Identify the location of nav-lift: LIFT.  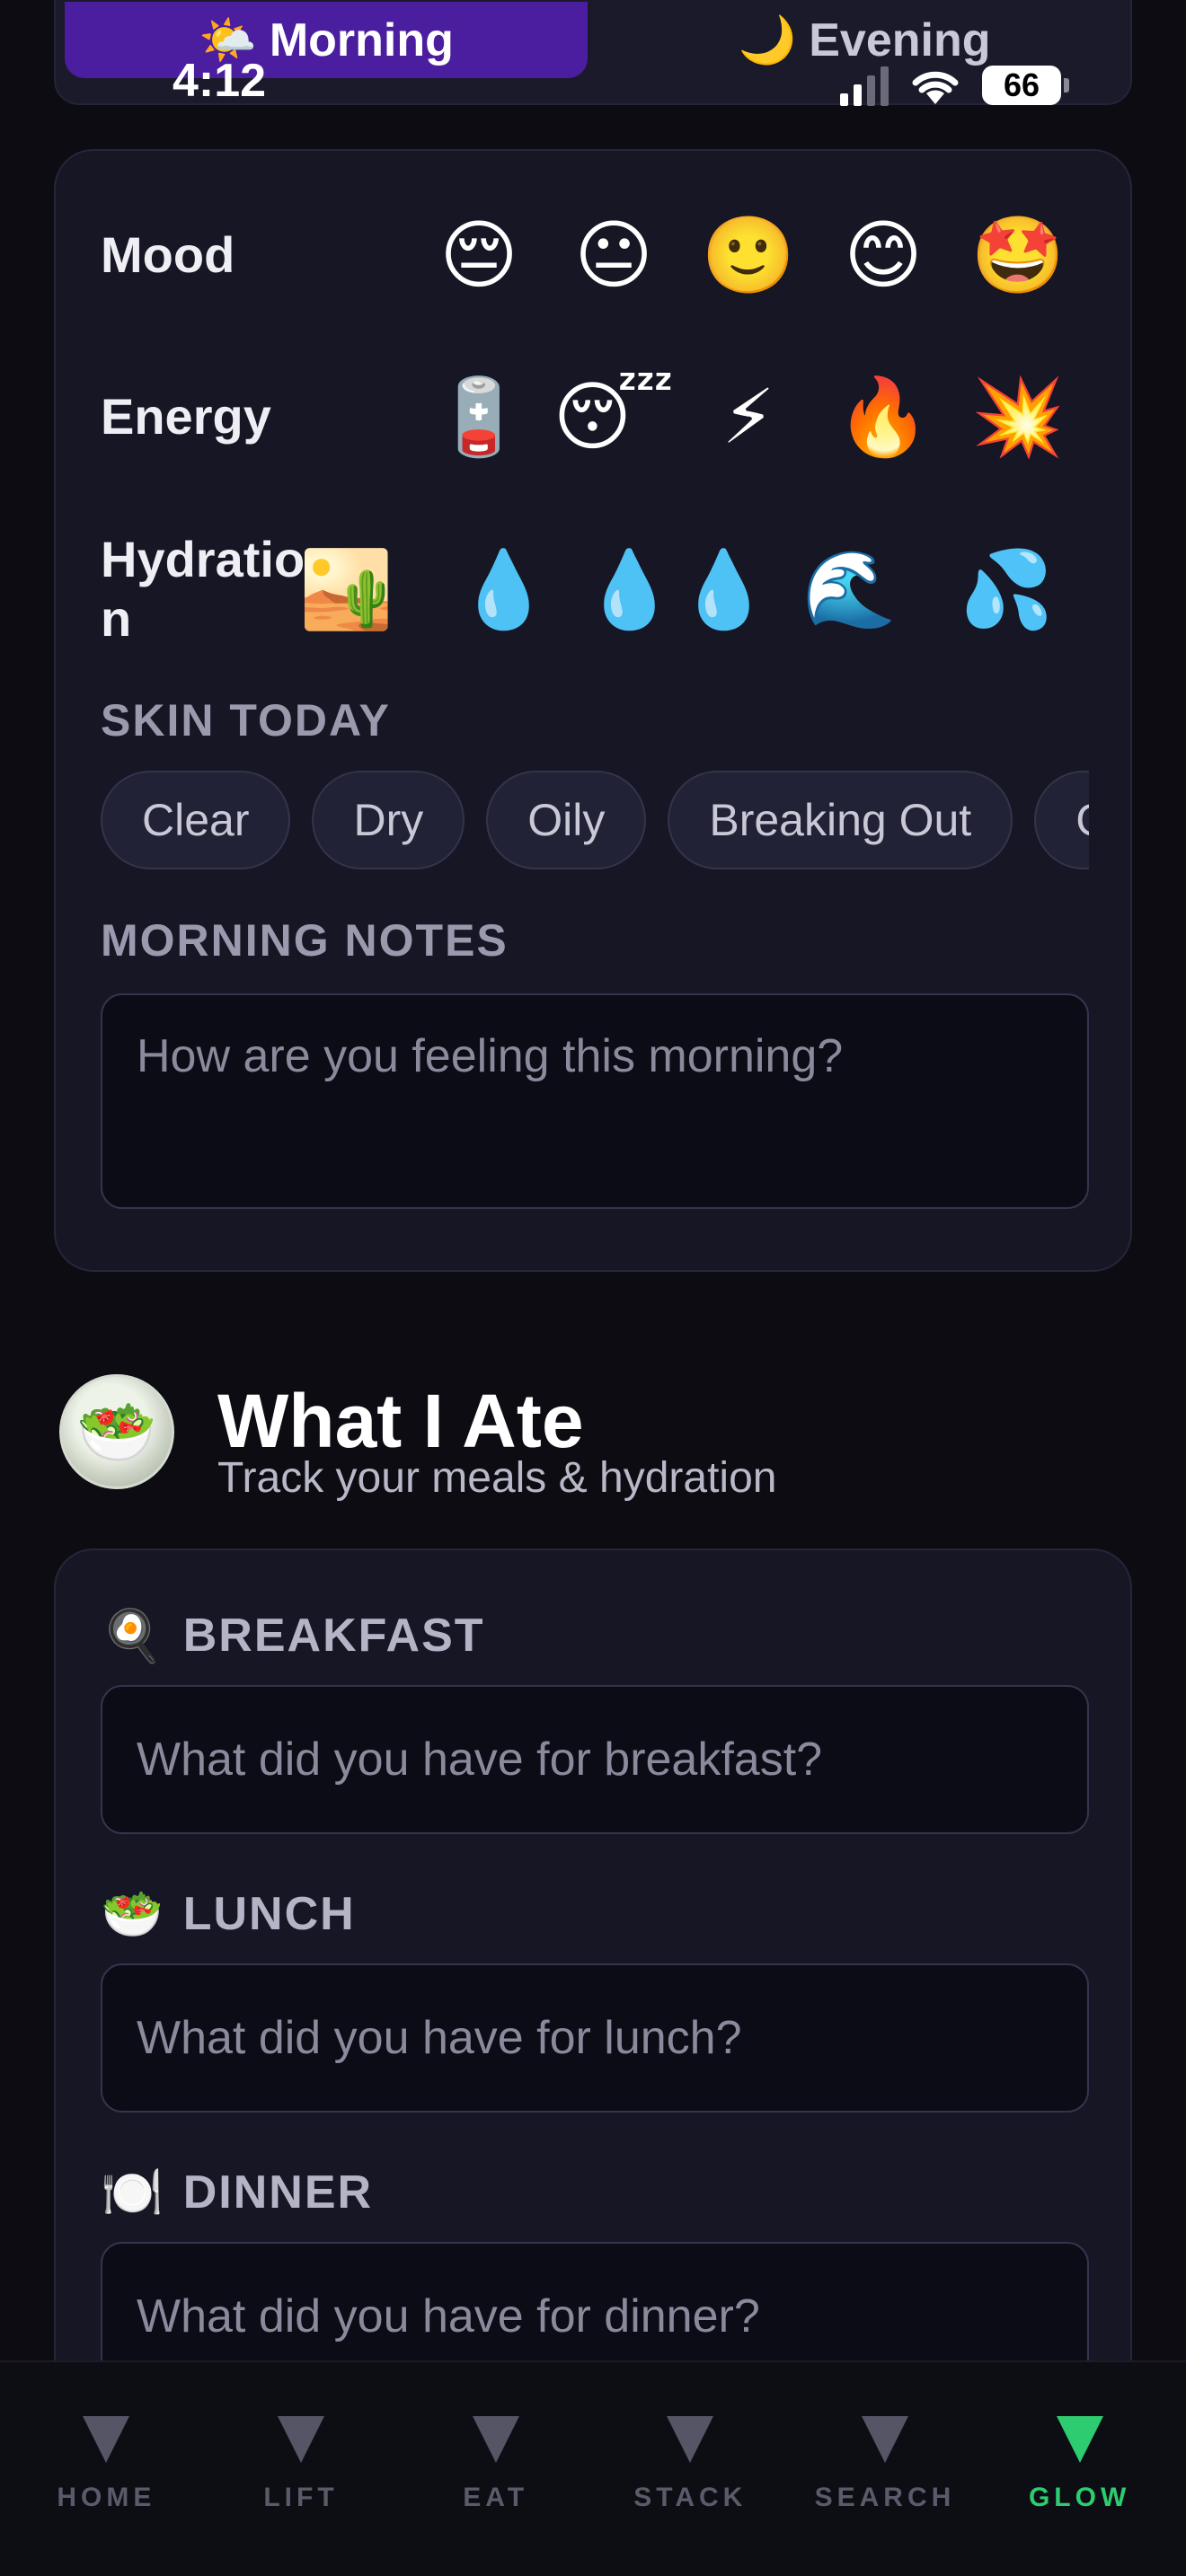
(301, 2469).